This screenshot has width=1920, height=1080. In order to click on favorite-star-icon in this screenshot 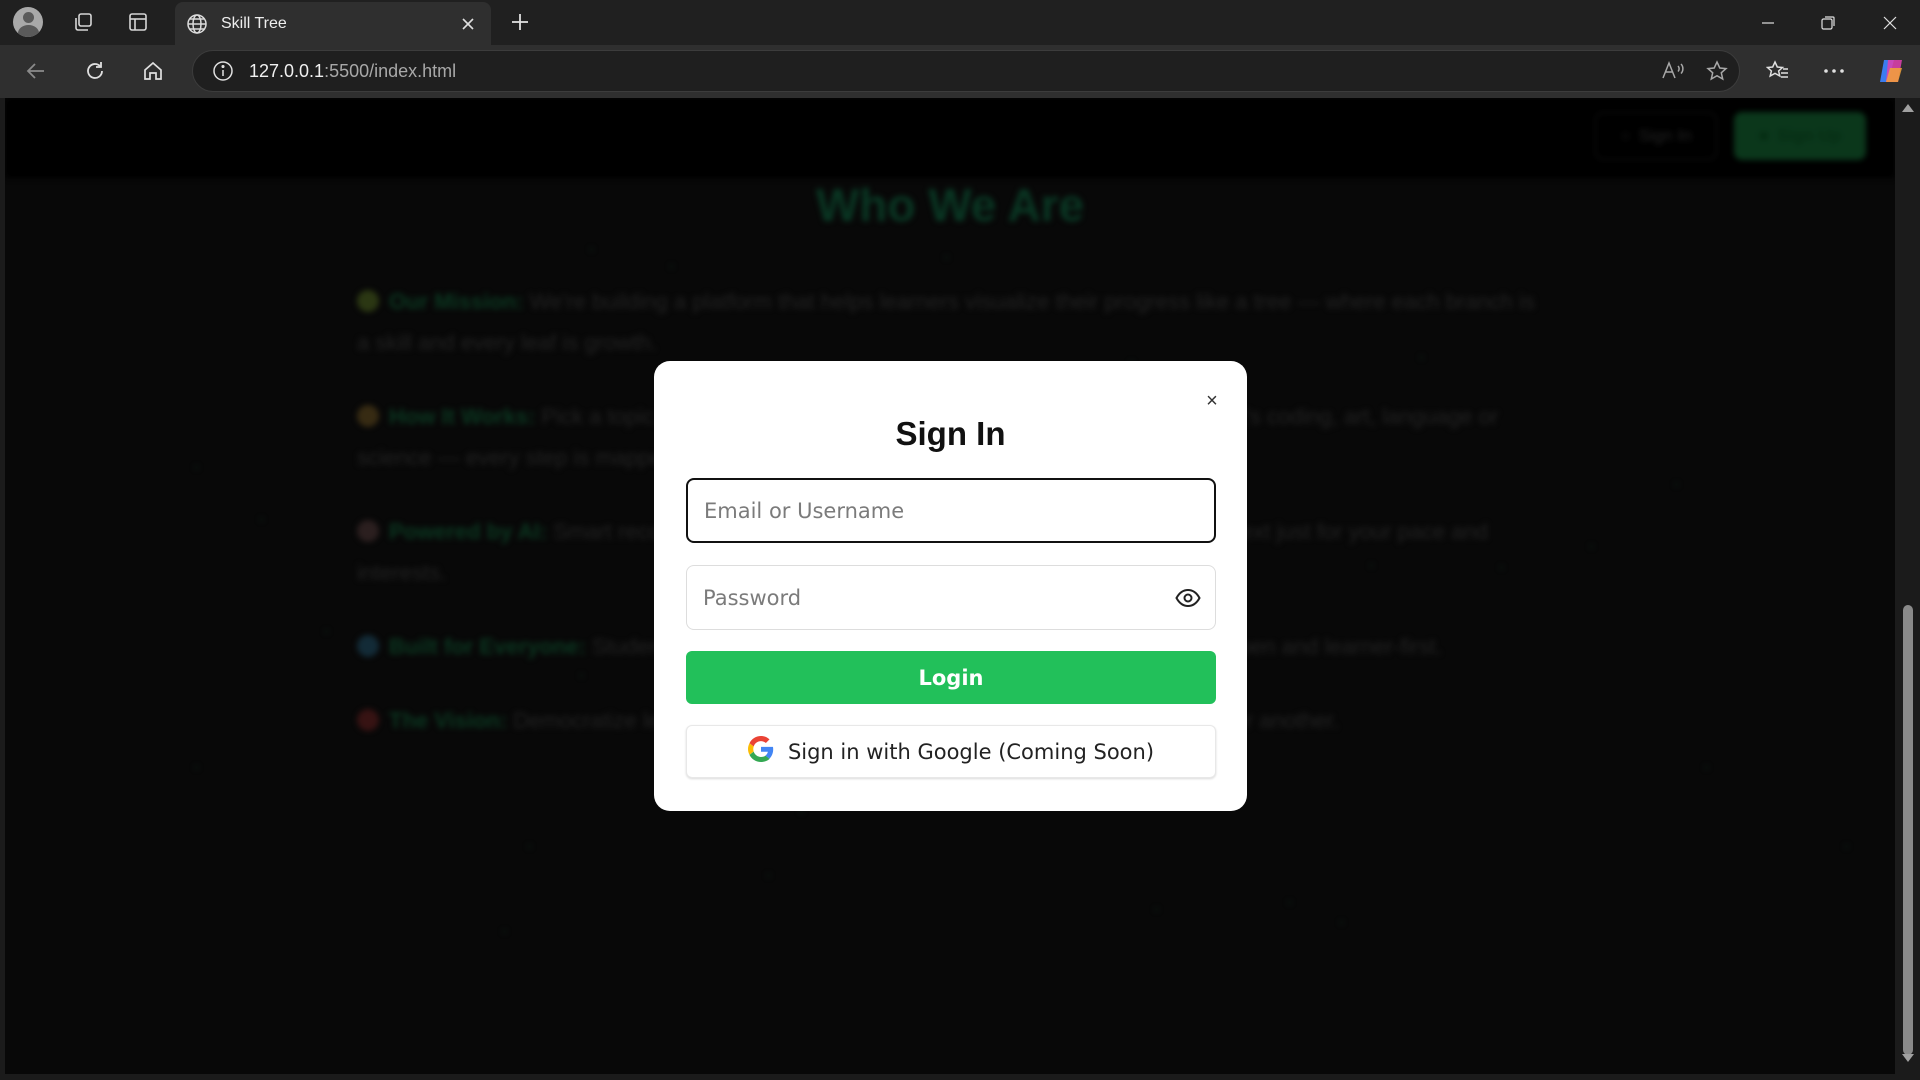, I will do `click(1717, 71)`.